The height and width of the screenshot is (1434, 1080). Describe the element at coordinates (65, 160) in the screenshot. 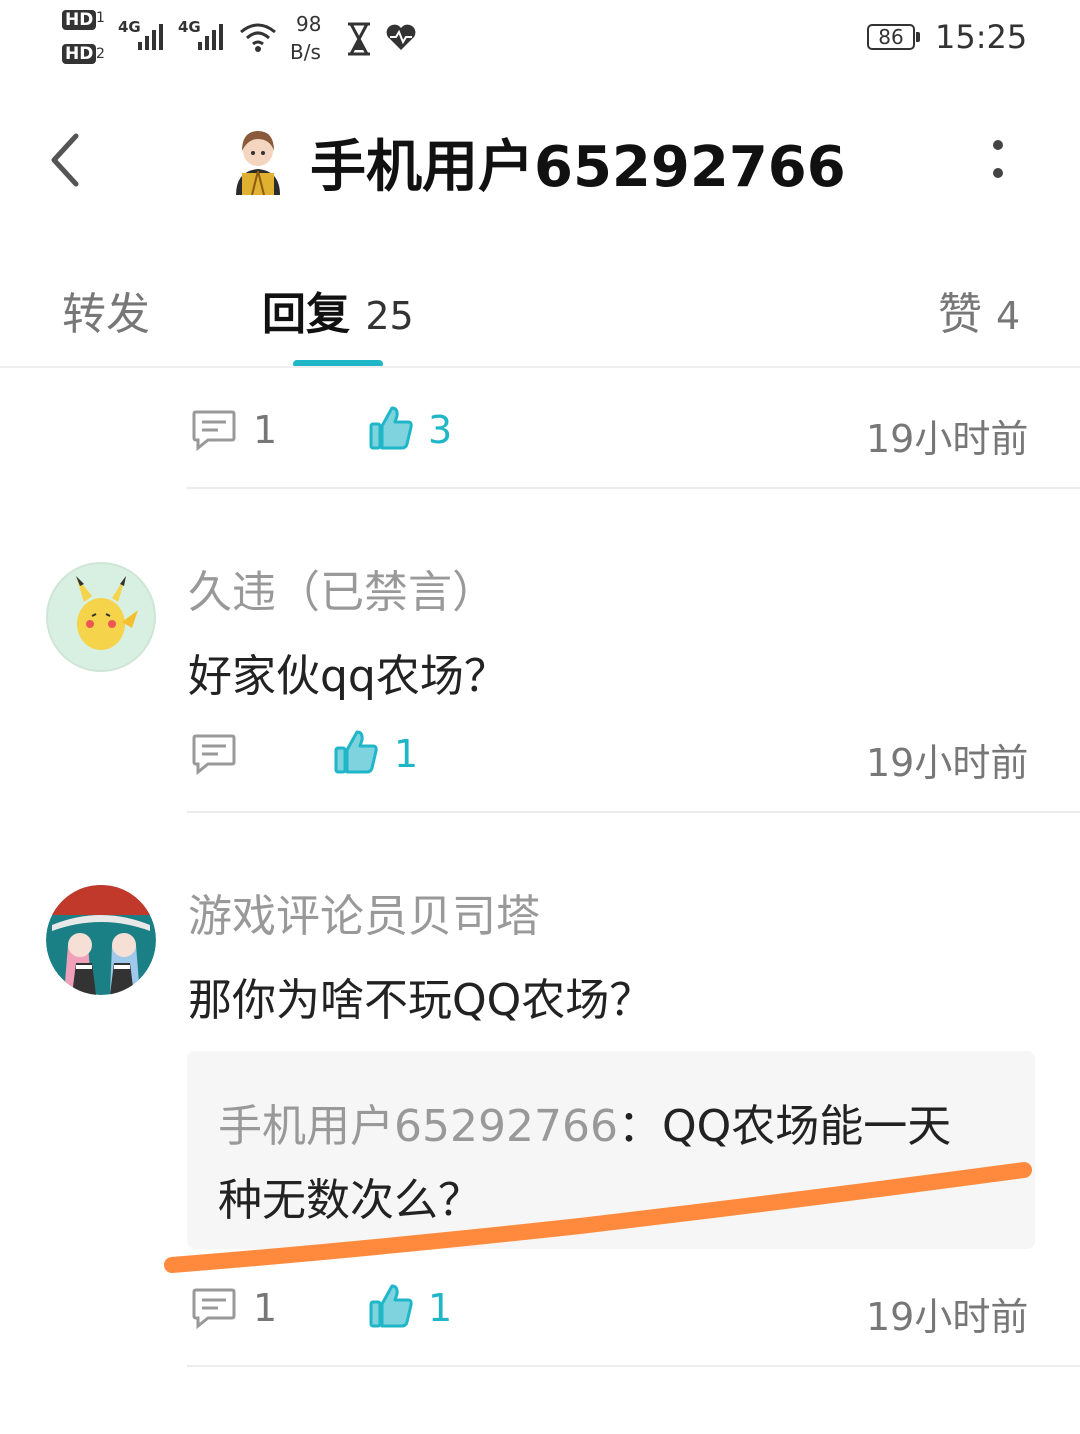

I see `back-arrow-icon` at that location.